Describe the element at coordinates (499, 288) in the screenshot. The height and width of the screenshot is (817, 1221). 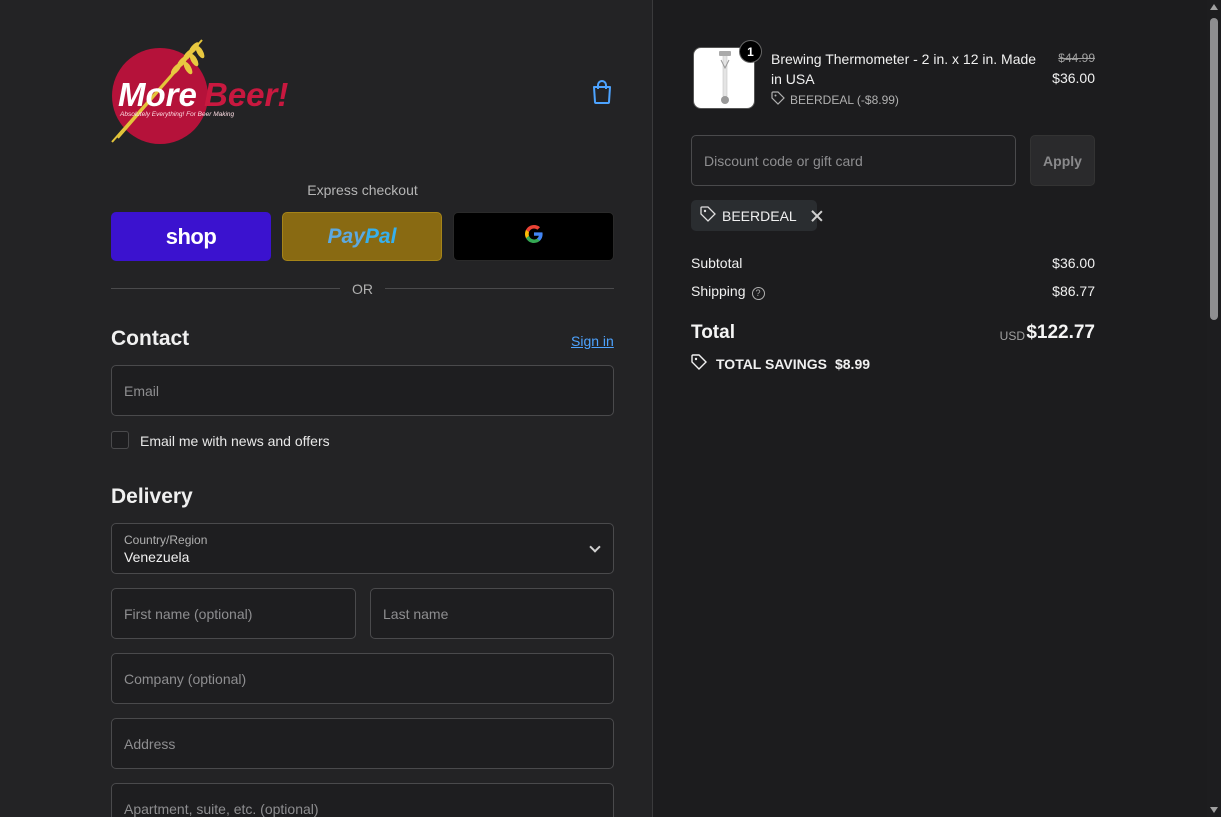
I see `or-divider-right` at that location.